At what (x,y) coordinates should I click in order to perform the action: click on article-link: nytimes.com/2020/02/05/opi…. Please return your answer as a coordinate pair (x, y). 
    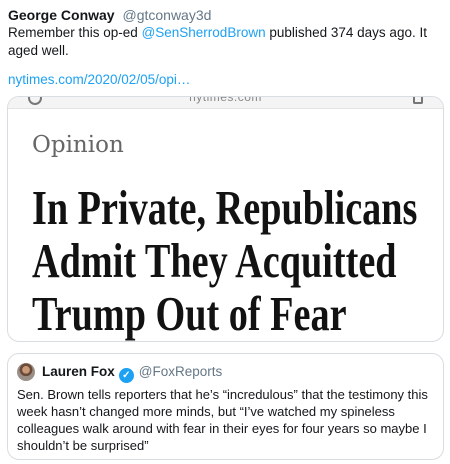
    Looking at the image, I should click on (99, 79).